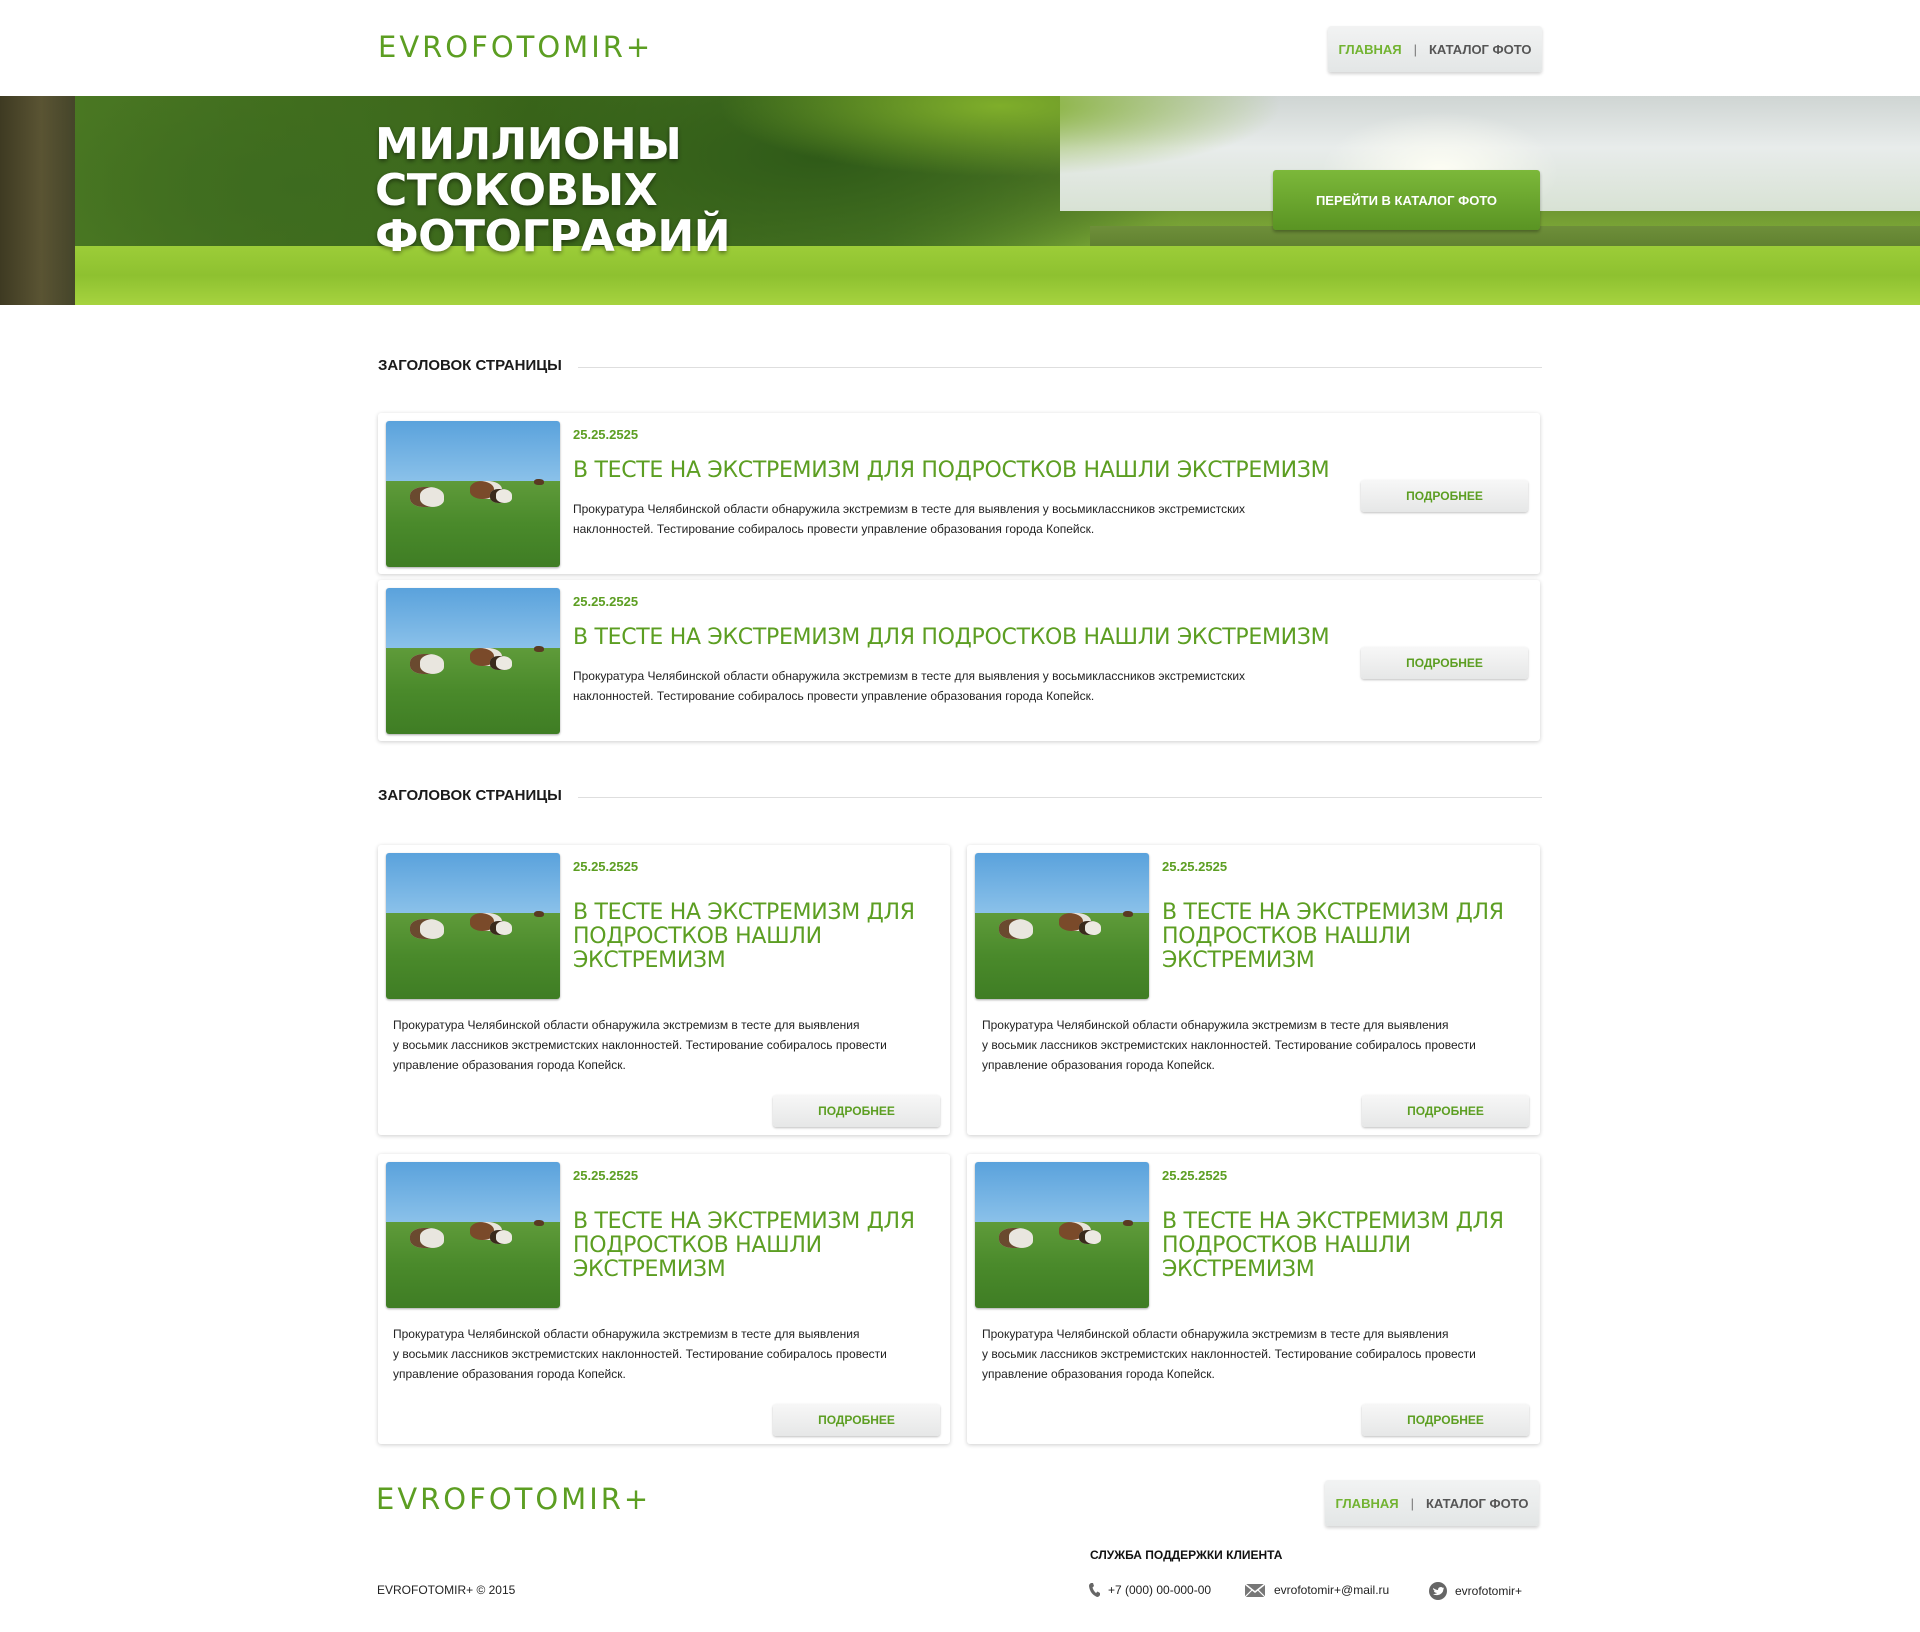  I want to click on site-logo: EVROFOTOMIR+, so click(515, 47).